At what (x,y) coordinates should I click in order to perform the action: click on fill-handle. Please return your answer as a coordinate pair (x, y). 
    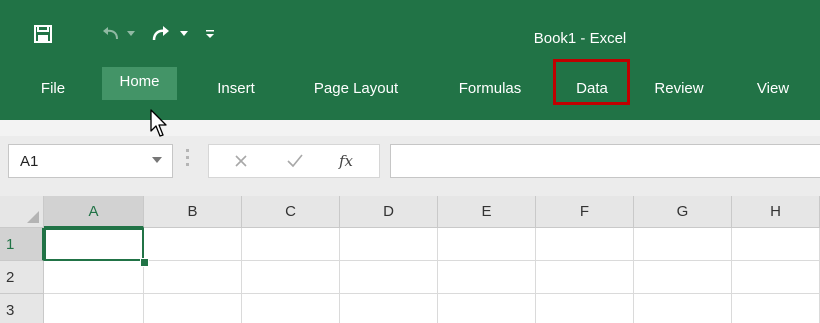
    Looking at the image, I should click on (144, 262).